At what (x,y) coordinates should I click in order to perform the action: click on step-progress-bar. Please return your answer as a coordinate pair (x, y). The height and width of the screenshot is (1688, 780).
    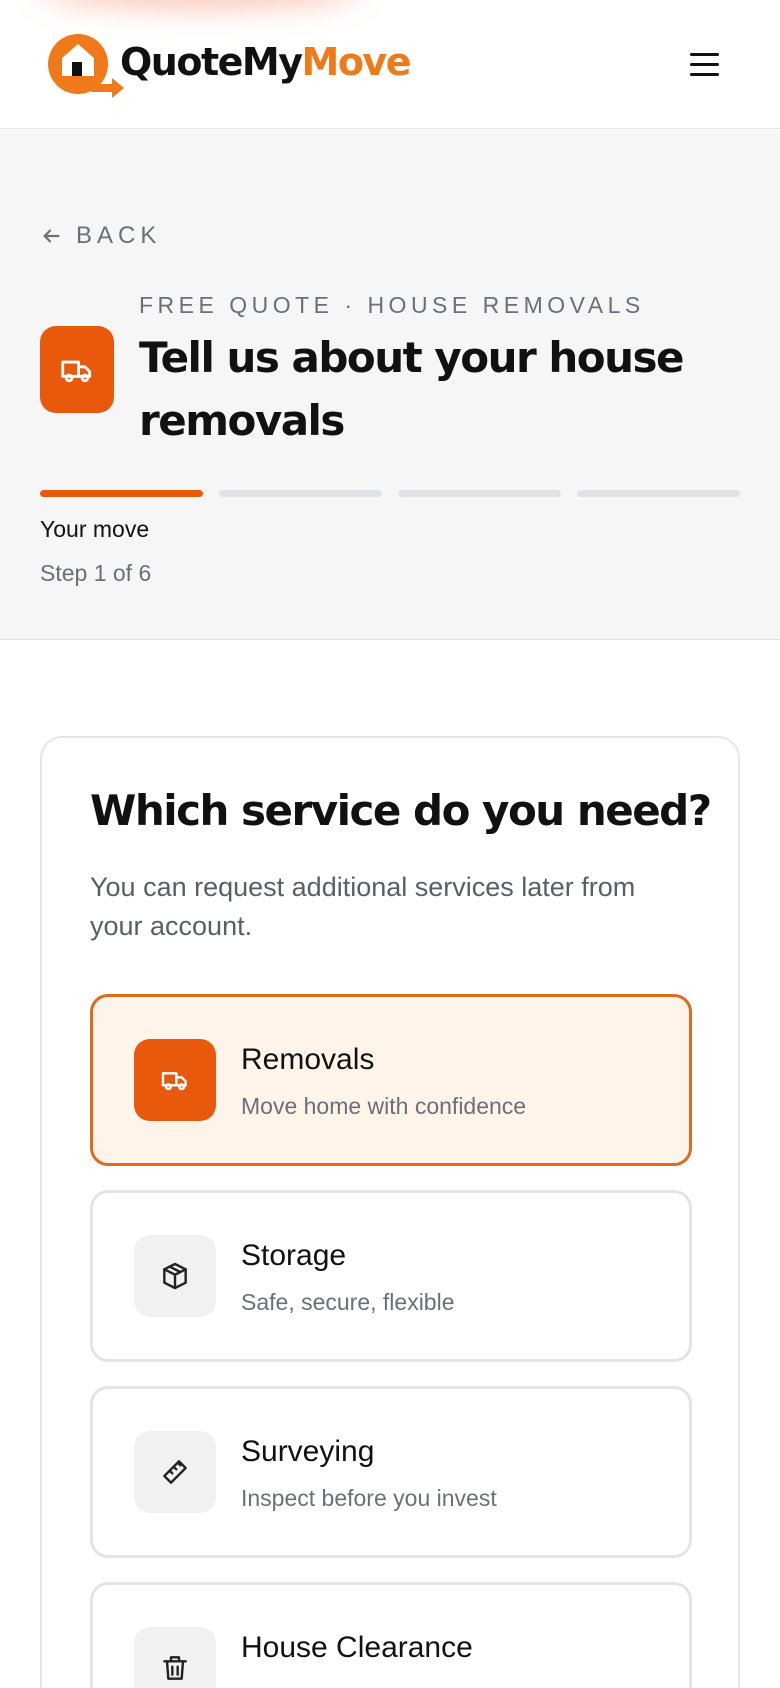
    Looking at the image, I should click on (390, 494).